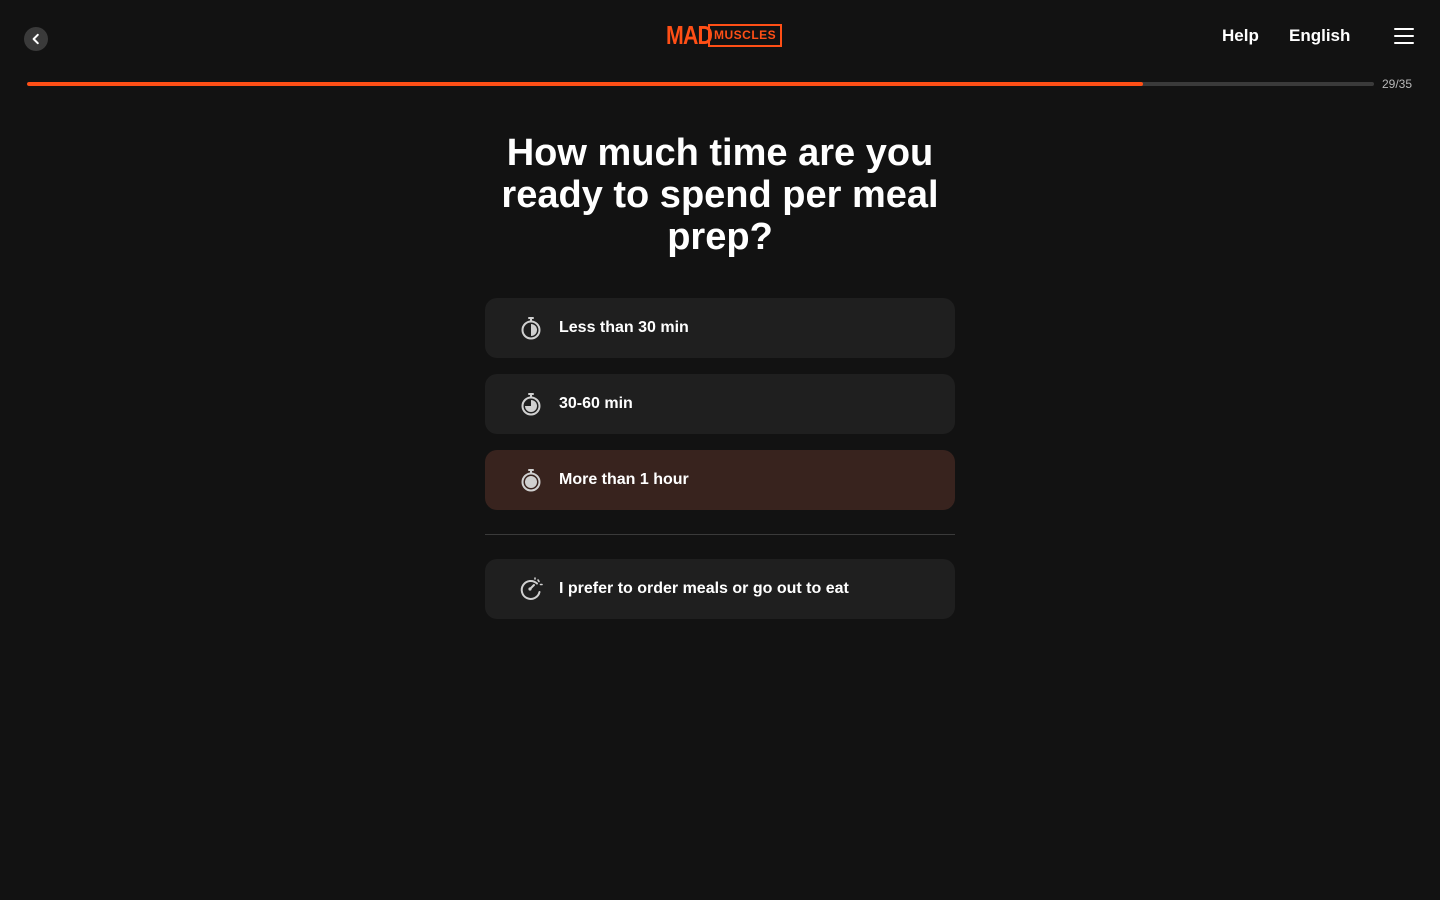 This screenshot has width=1440, height=900. What do you see at coordinates (585, 84) in the screenshot?
I see `progress-bar-fill` at bounding box center [585, 84].